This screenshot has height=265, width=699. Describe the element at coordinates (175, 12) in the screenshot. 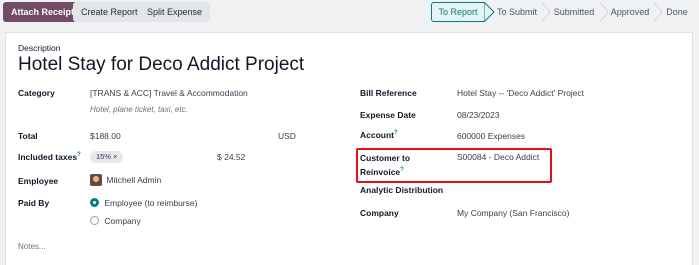

I see `split-expense-button: Split Expense` at that location.